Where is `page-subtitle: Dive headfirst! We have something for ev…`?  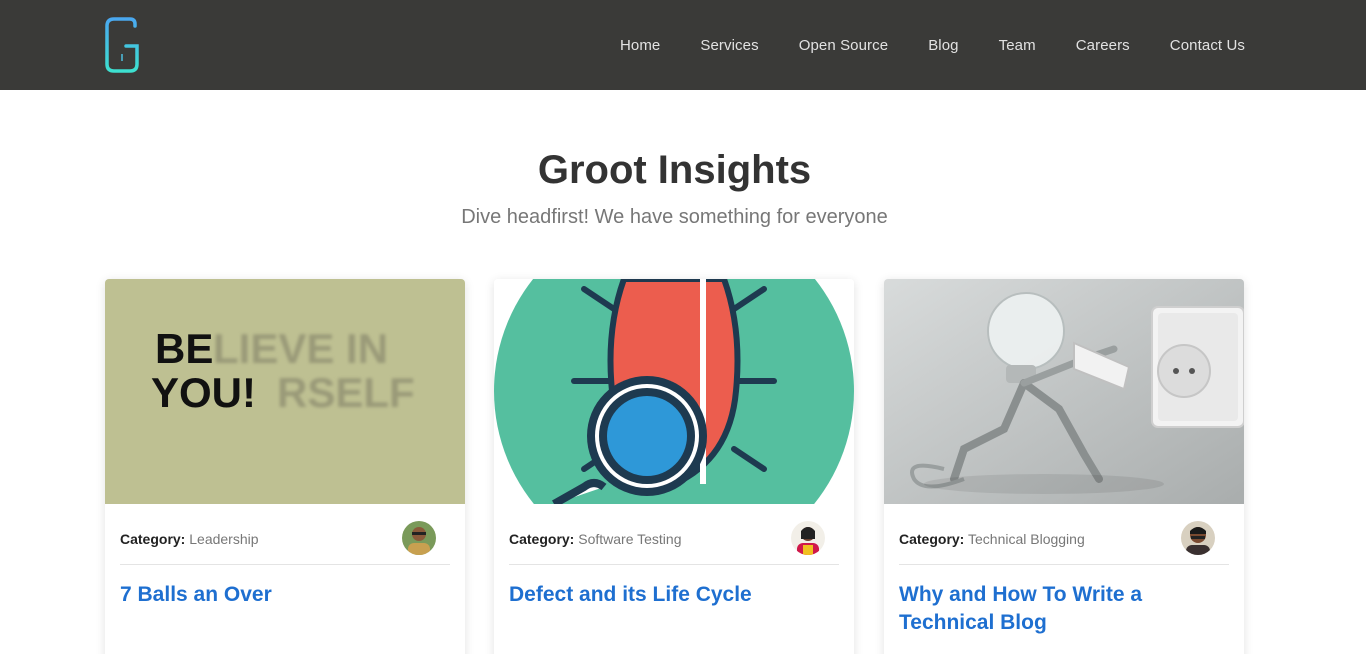 page-subtitle: Dive headfirst! We have something for ev… is located at coordinates (674, 217).